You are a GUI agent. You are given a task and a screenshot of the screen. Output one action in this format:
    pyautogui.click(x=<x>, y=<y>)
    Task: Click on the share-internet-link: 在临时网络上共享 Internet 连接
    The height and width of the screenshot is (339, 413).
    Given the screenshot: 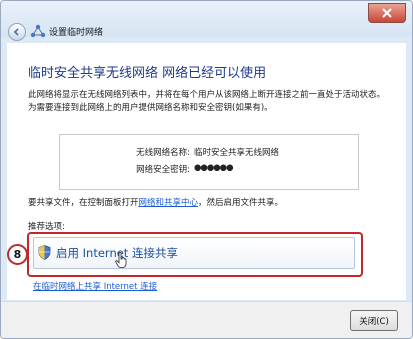 What is the action you would take?
    pyautogui.click(x=95, y=286)
    